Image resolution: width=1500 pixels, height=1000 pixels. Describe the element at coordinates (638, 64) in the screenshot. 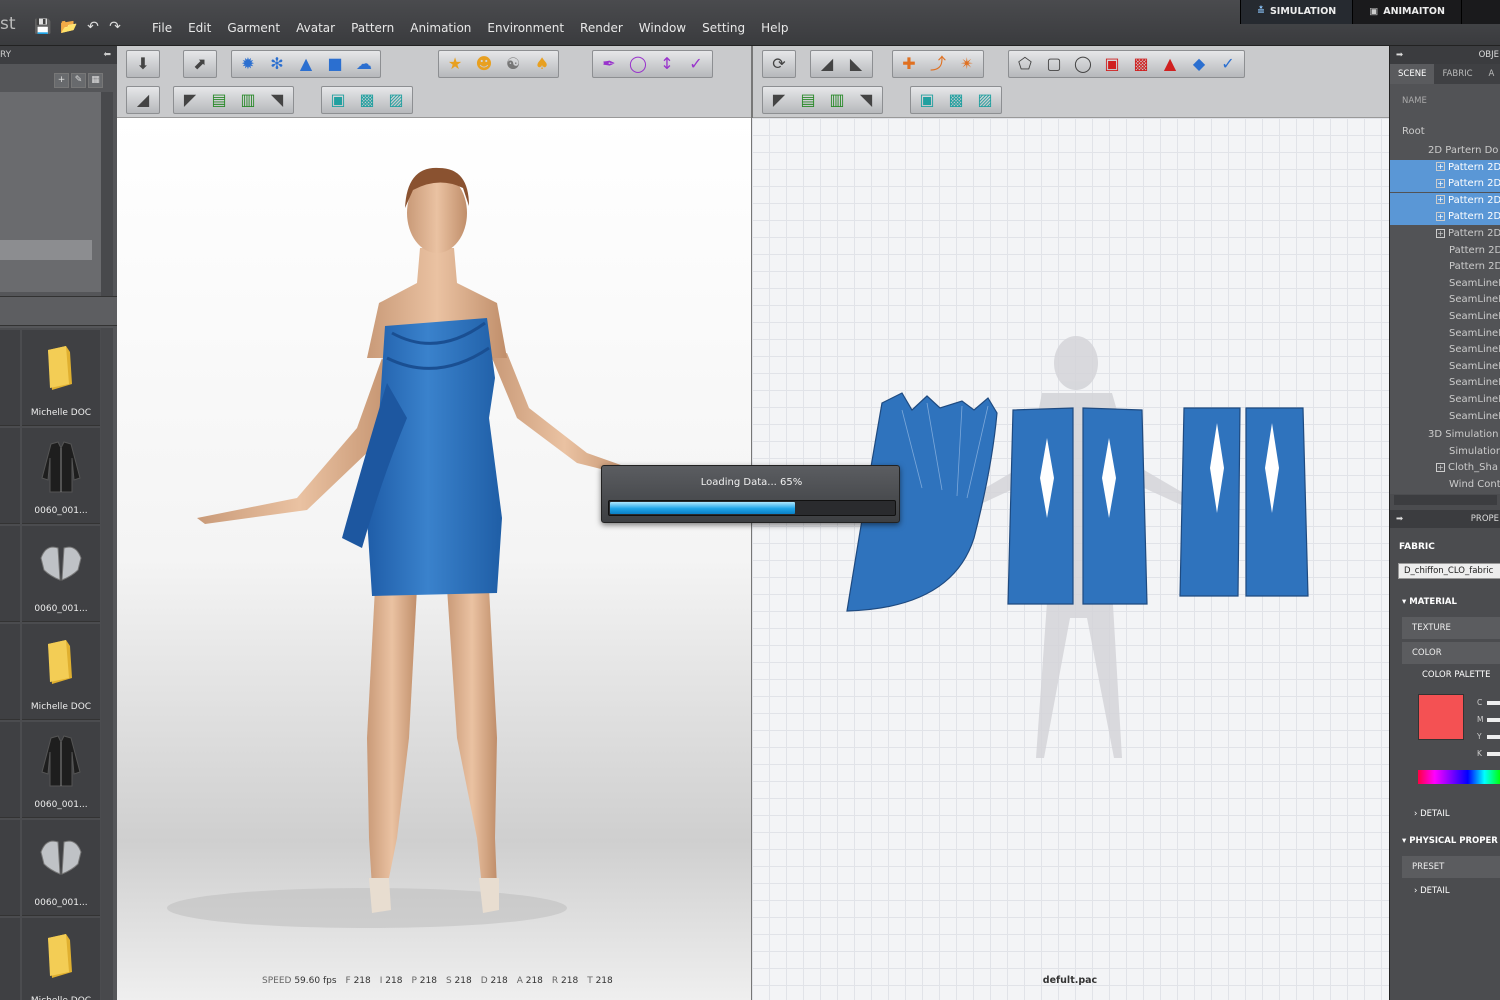

I see `circumference-icon: ◯` at that location.